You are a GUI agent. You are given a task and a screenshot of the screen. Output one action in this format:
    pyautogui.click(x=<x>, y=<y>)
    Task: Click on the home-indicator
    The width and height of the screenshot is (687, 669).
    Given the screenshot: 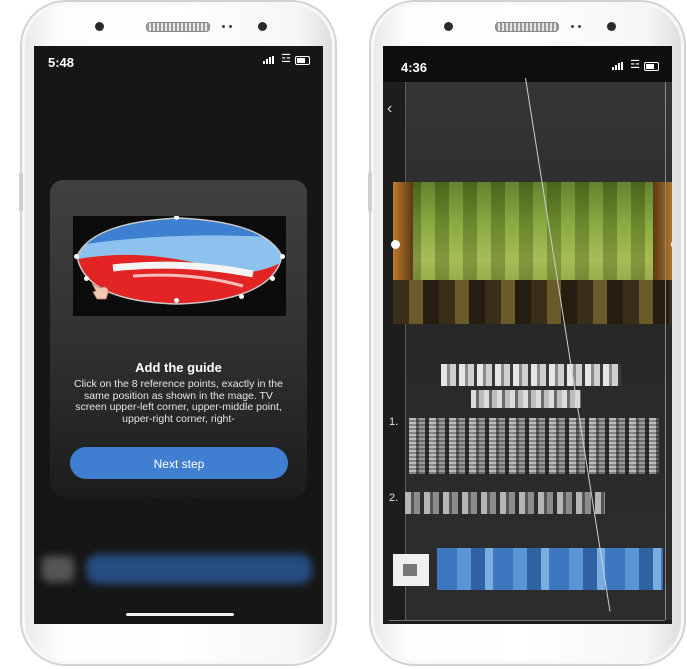 What is the action you would take?
    pyautogui.click(x=180, y=614)
    